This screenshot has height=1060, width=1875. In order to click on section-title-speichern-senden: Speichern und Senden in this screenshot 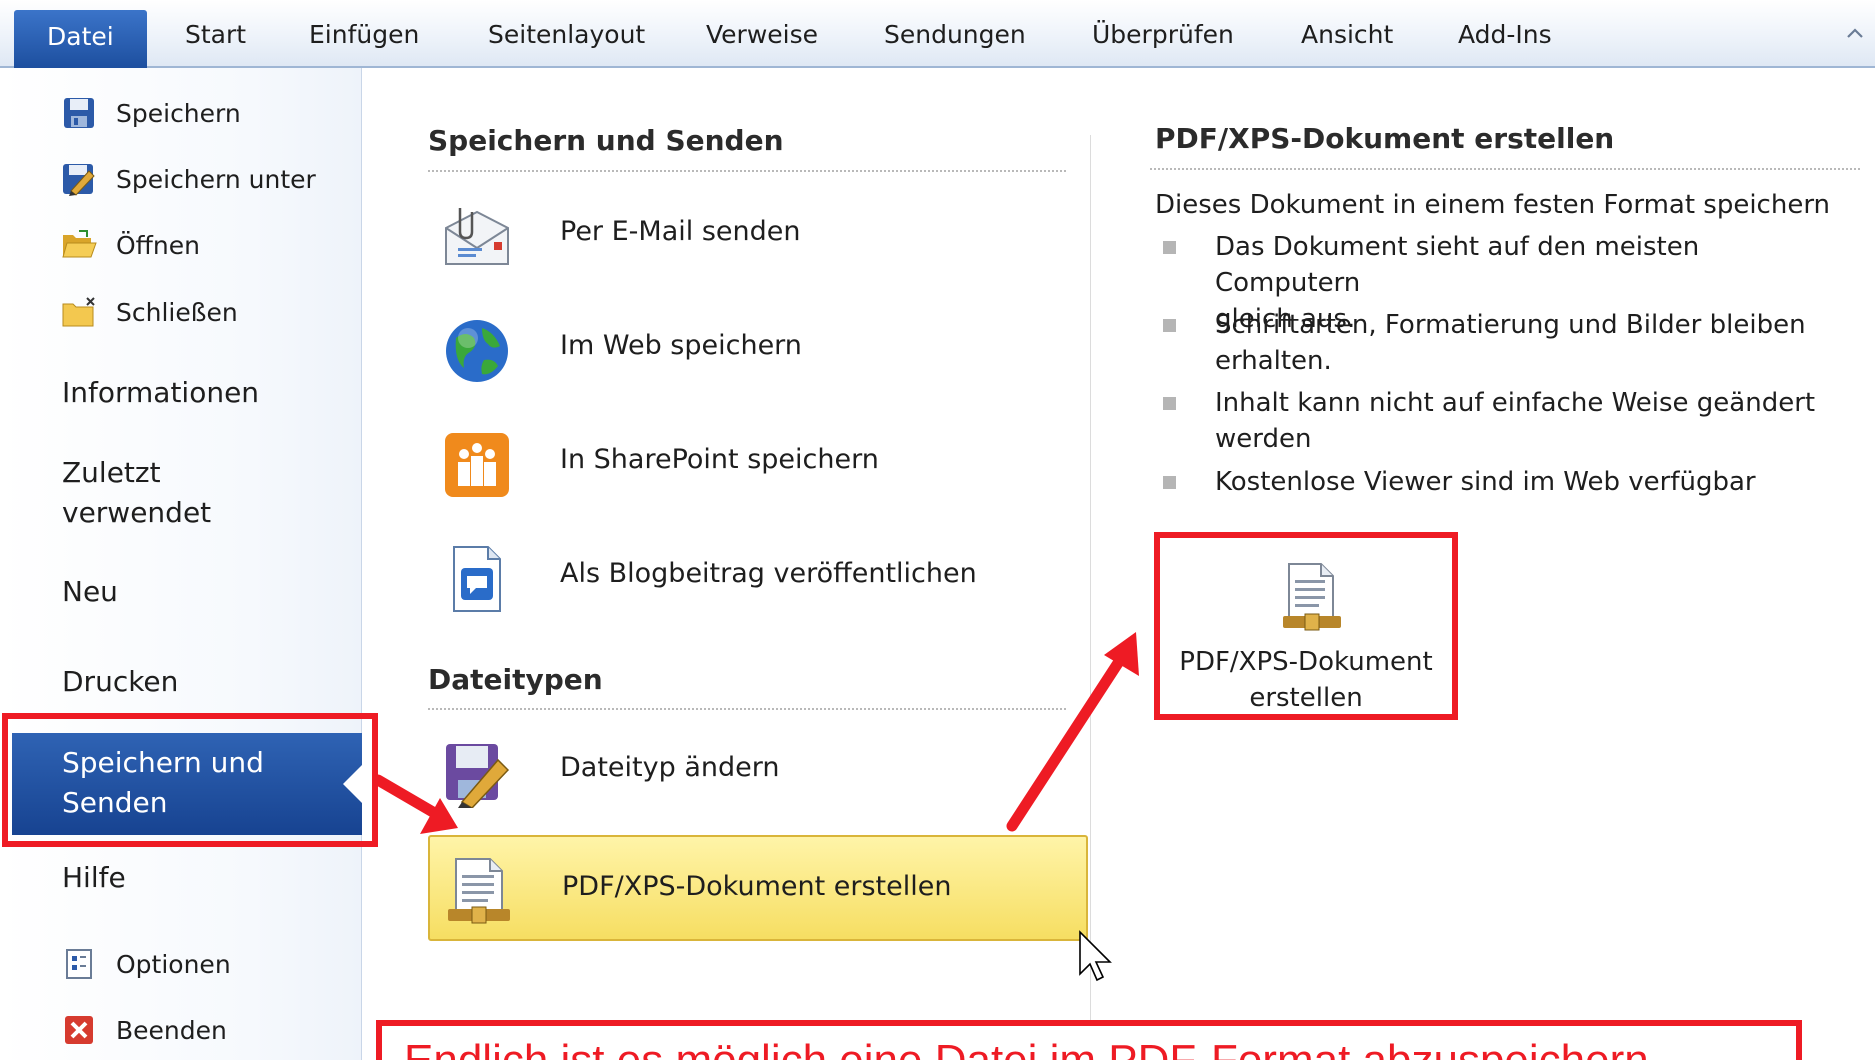, I will do `click(606, 140)`.